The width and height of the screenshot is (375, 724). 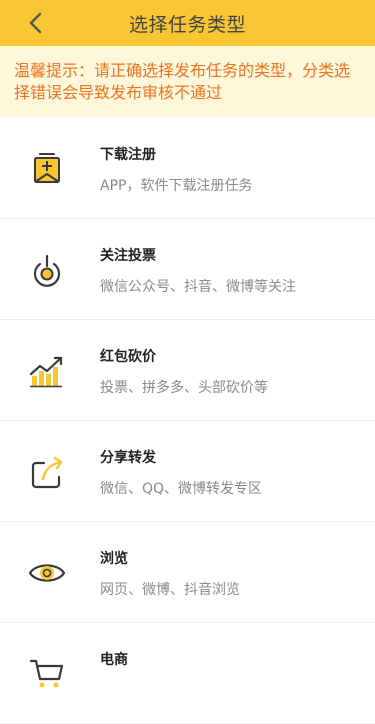 What do you see at coordinates (128, 357) in the screenshot?
I see `category-title: 红包砍价` at bounding box center [128, 357].